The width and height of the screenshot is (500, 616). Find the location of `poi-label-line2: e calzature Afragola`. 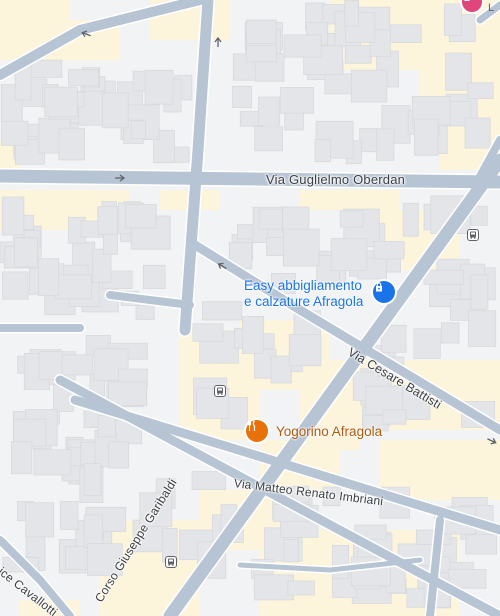

poi-label-line2: e calzature Afragola is located at coordinates (304, 301).